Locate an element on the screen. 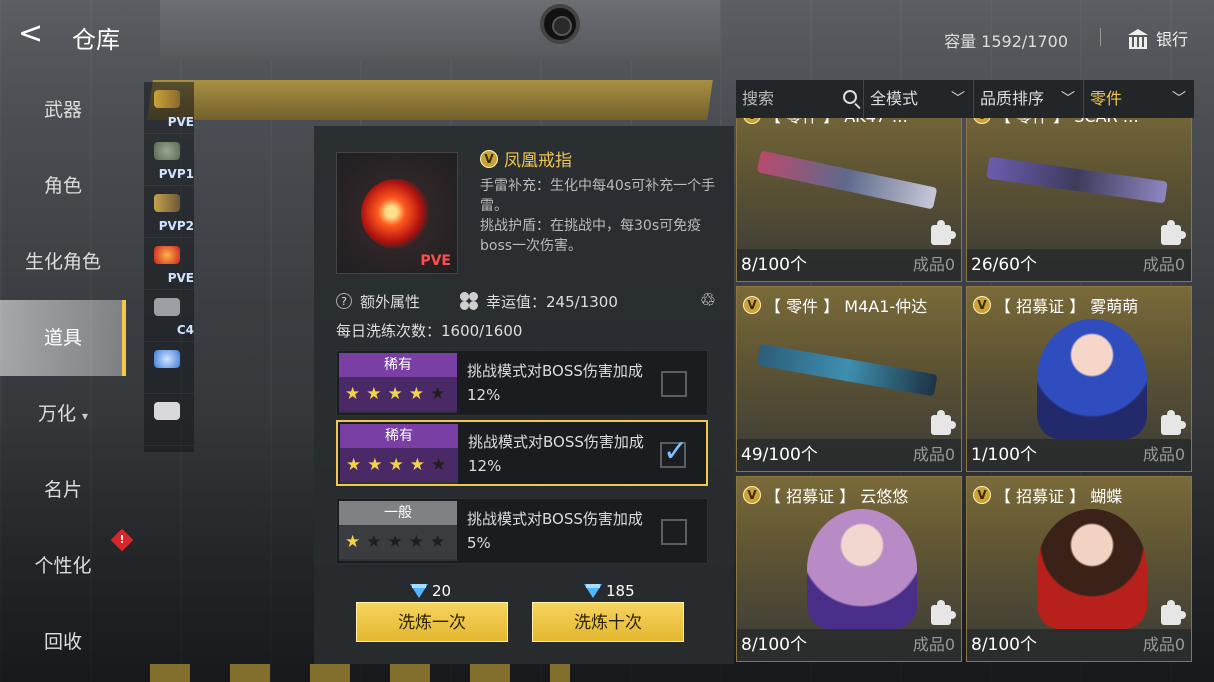  bank-button: 银行 is located at coordinates (1158, 38).